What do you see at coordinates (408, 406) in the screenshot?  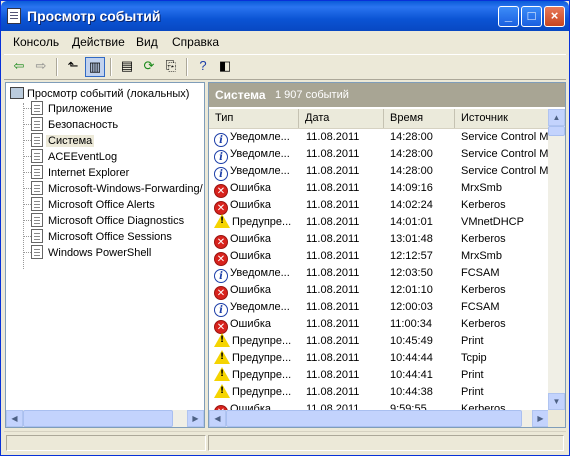 I see `event-time-cell: 9:59:55` at bounding box center [408, 406].